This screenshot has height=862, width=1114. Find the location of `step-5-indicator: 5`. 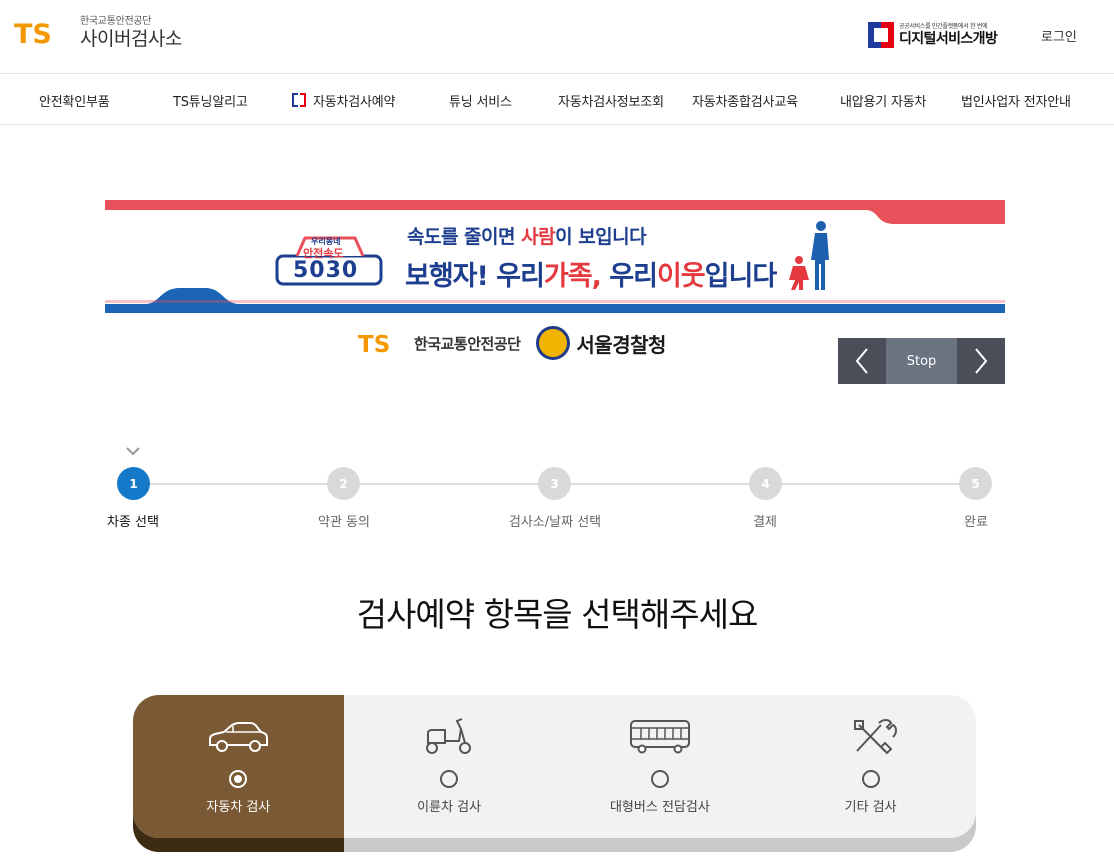

step-5-indicator: 5 is located at coordinates (975, 483).